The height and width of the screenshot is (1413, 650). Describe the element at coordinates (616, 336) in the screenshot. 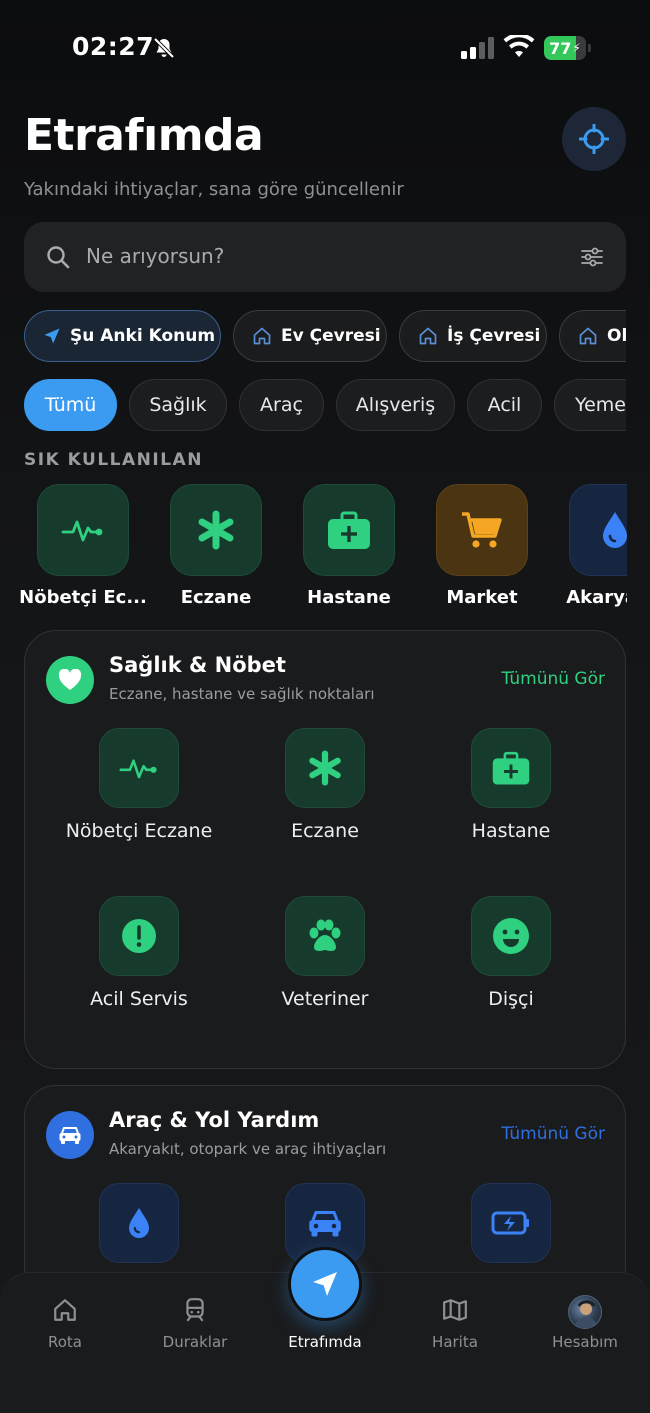

I see `location-chip-label: Okul Çevresi` at that location.